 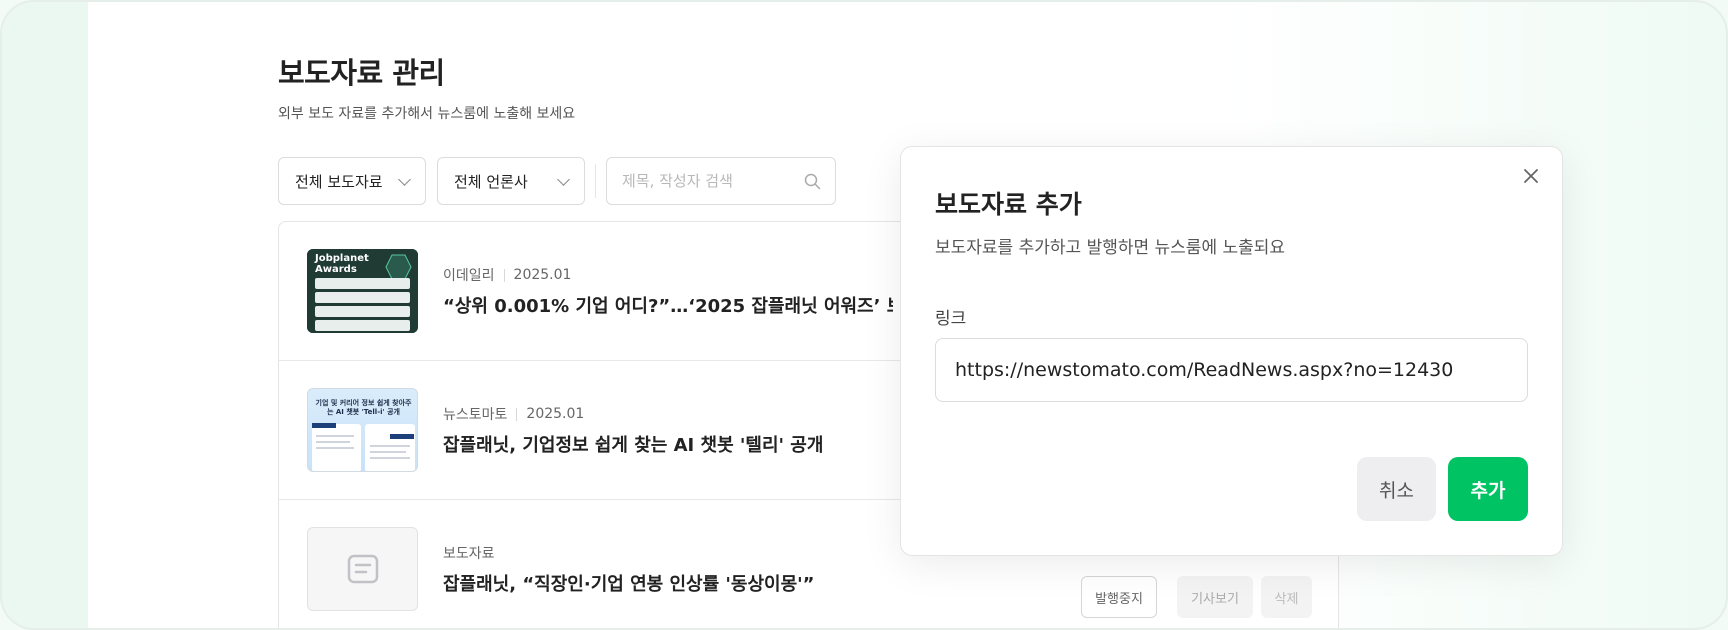 I want to click on close-icon, so click(x=1531, y=176).